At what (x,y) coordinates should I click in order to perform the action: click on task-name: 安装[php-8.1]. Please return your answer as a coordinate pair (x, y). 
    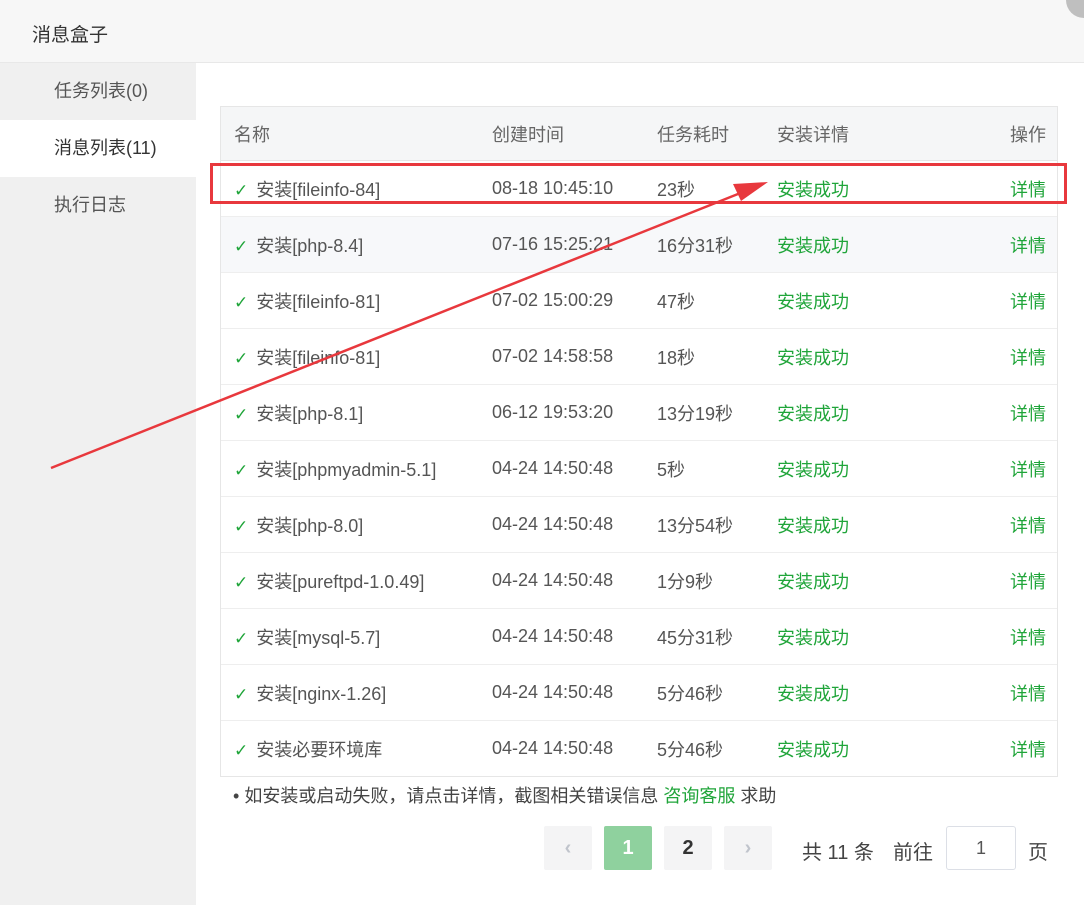
    Looking at the image, I should click on (310, 413).